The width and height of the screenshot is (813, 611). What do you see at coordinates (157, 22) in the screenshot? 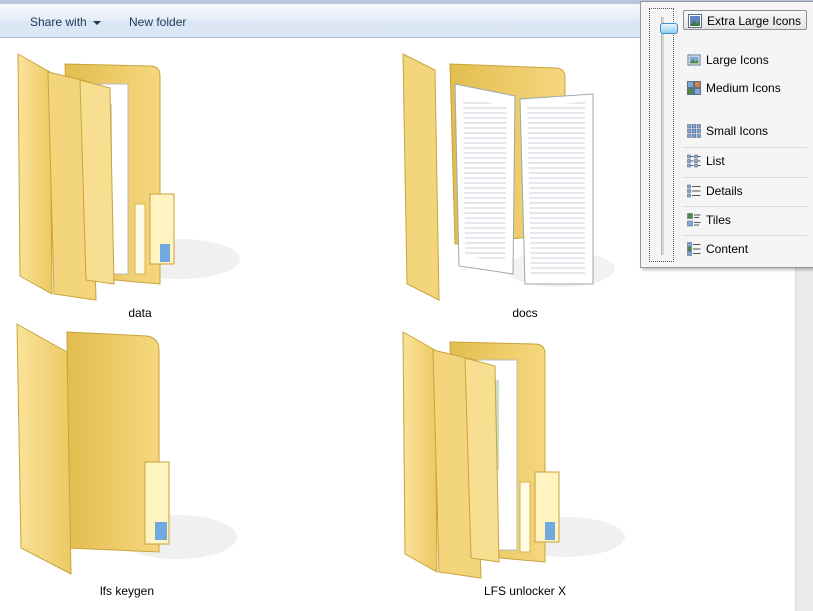
I see `new-folder-button: New folder` at bounding box center [157, 22].